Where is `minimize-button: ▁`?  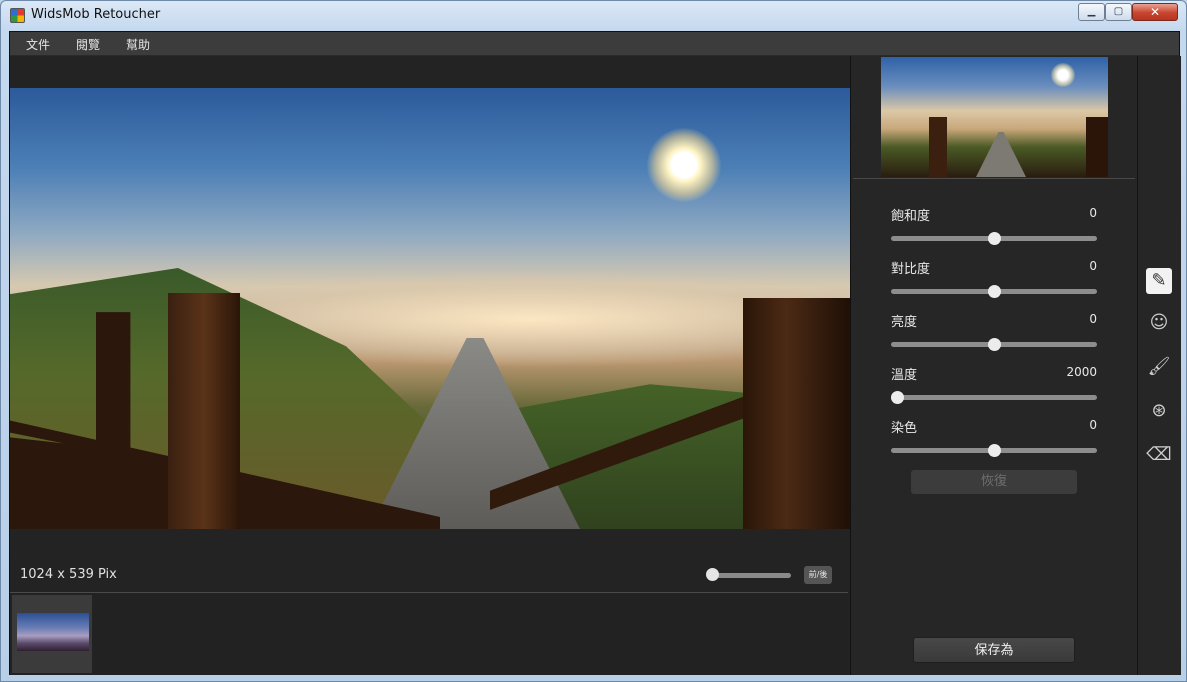
minimize-button: ▁ is located at coordinates (1091, 12).